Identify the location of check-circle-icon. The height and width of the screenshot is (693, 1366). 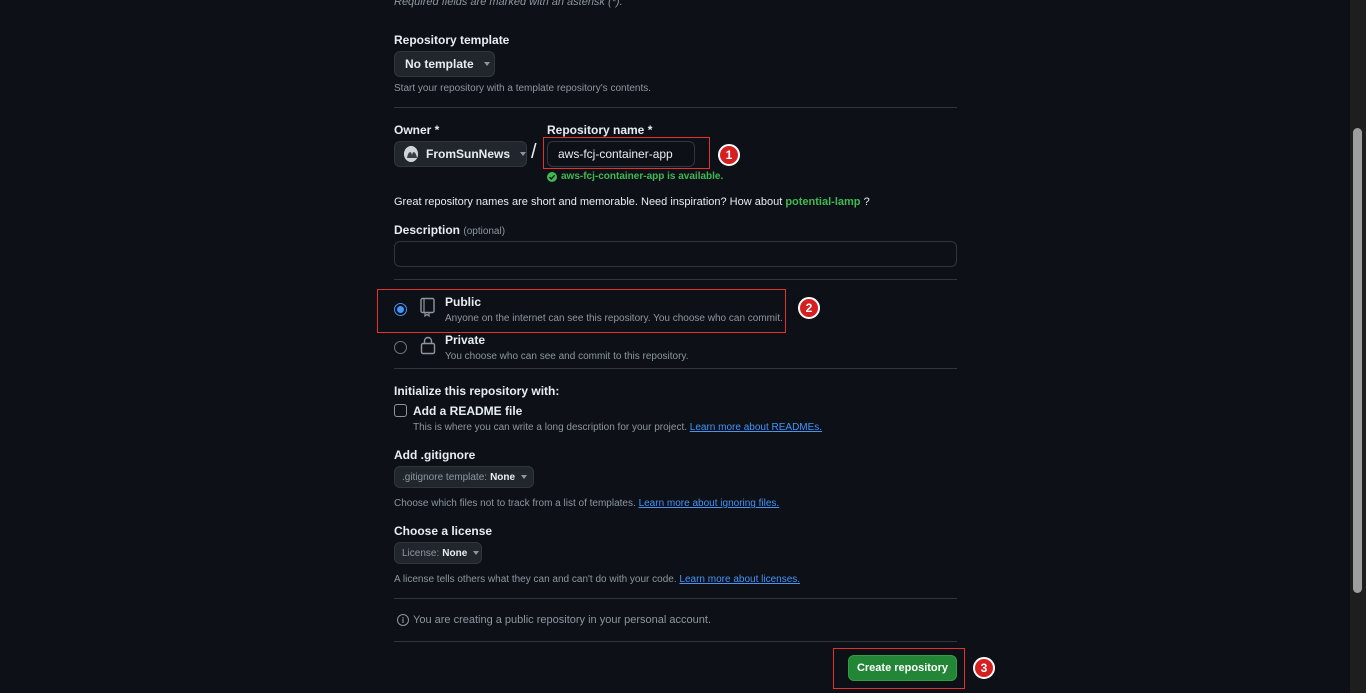
(552, 176).